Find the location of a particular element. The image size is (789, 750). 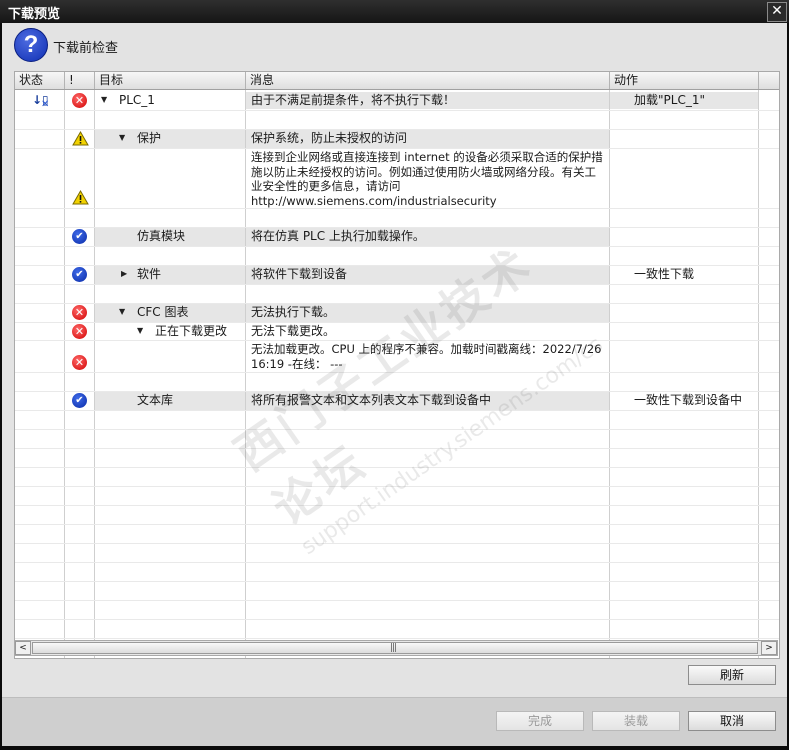

load-button: 装载 is located at coordinates (636, 721).